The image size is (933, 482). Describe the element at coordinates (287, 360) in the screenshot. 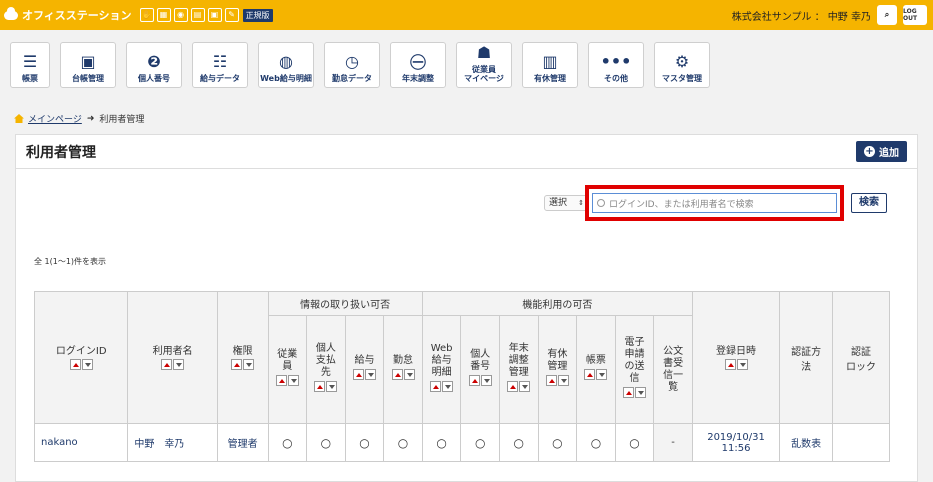

I see `col-label: 従業 員` at that location.